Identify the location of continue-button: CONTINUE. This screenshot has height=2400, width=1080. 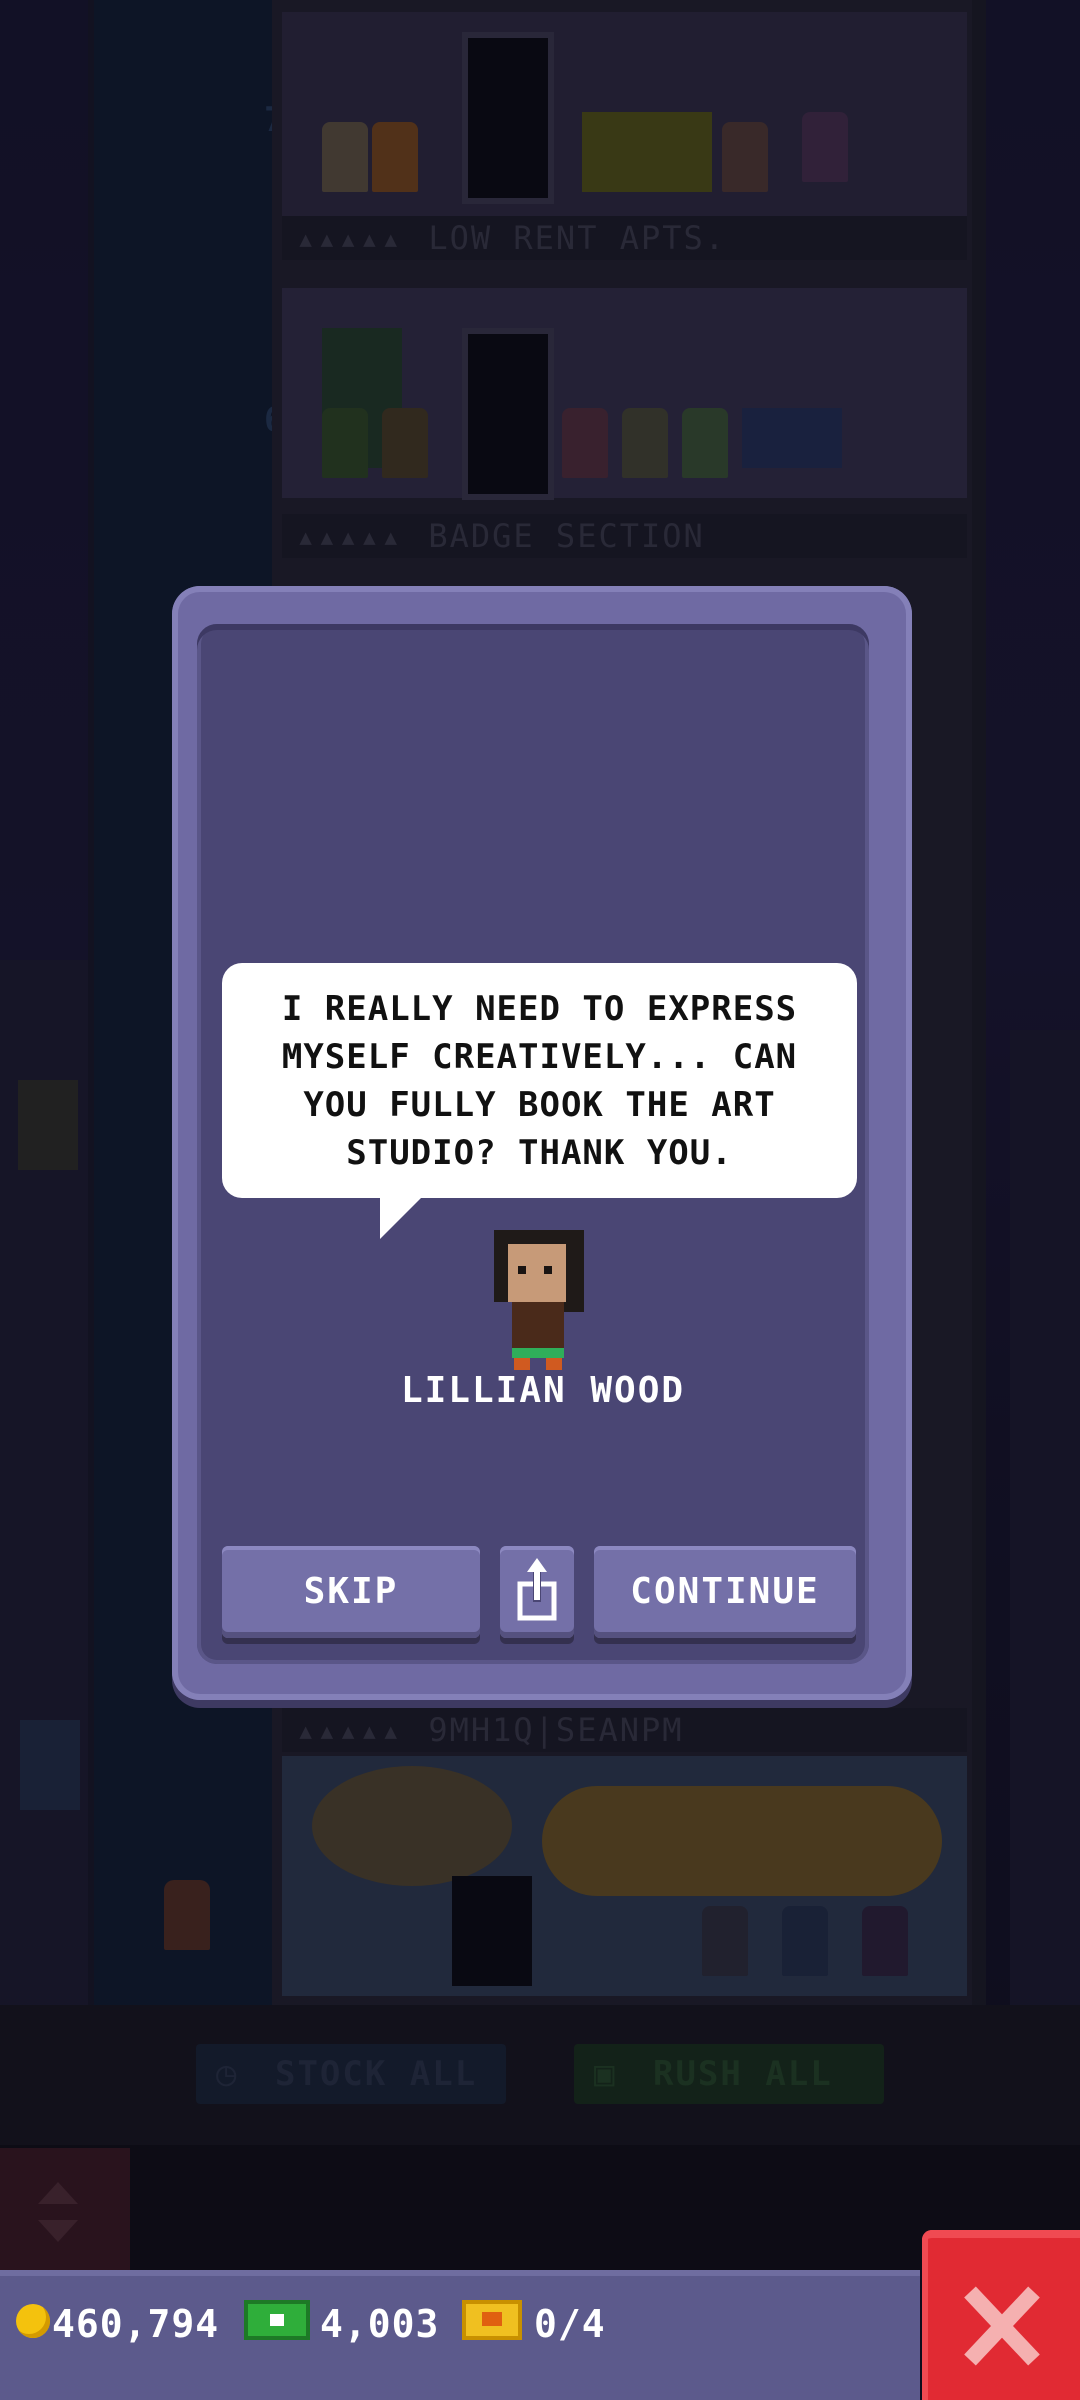
(725, 1592).